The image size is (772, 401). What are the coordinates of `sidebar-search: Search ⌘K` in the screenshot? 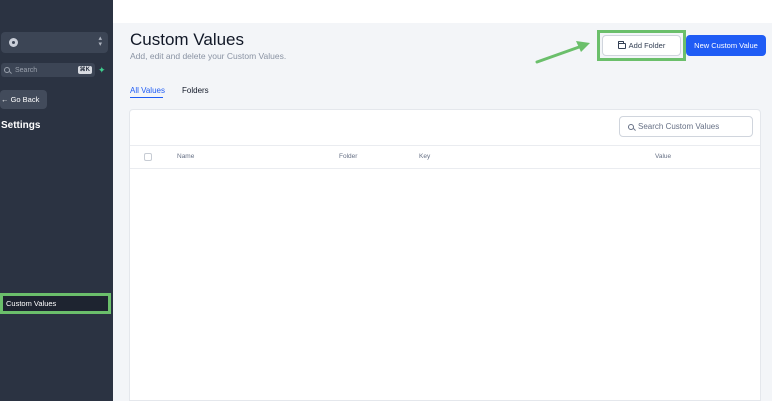 It's located at (48, 70).